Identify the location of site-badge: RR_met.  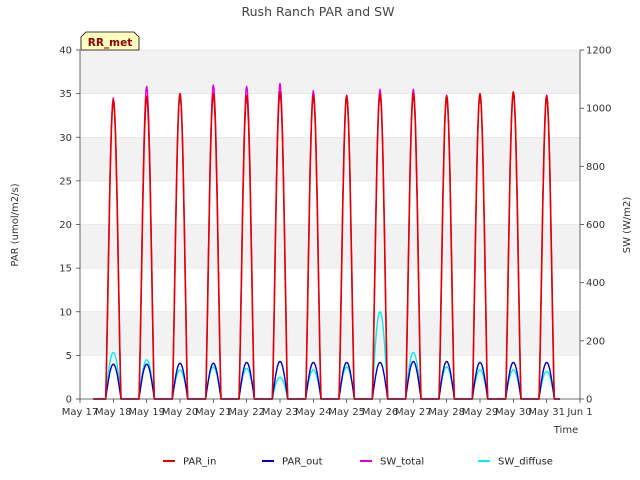
(110, 41).